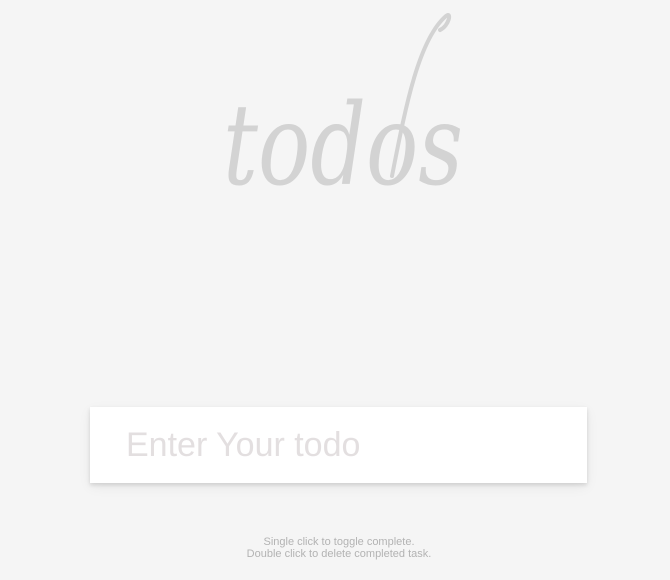 The height and width of the screenshot is (580, 670). Describe the element at coordinates (338, 445) in the screenshot. I see `new-todo-input` at that location.